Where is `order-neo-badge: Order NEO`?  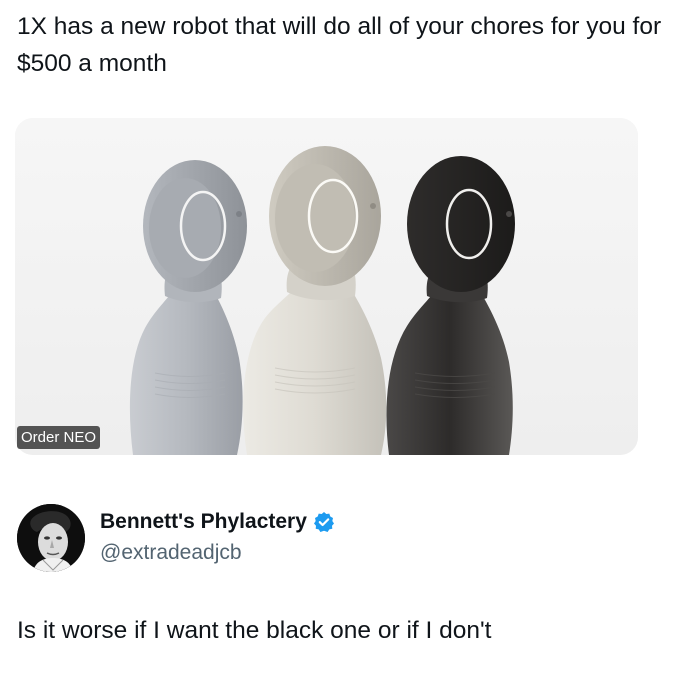 order-neo-badge: Order NEO is located at coordinates (59, 437).